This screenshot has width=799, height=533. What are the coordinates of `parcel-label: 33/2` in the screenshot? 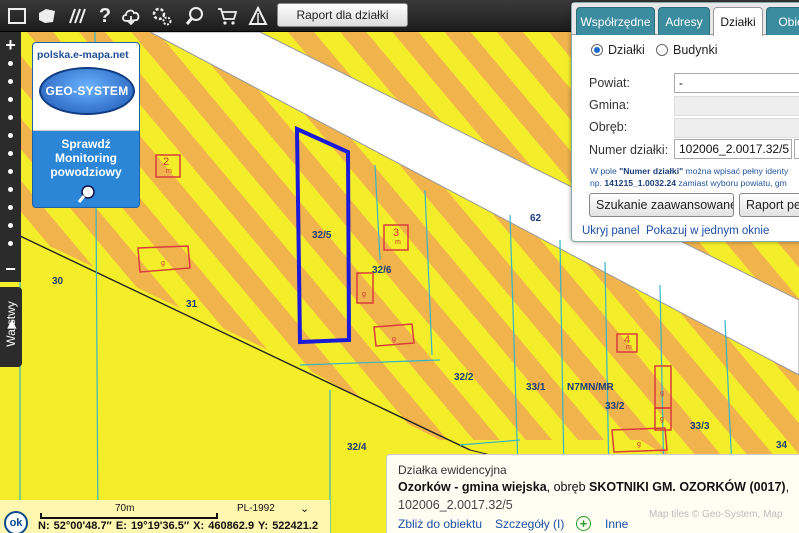 It's located at (614, 406).